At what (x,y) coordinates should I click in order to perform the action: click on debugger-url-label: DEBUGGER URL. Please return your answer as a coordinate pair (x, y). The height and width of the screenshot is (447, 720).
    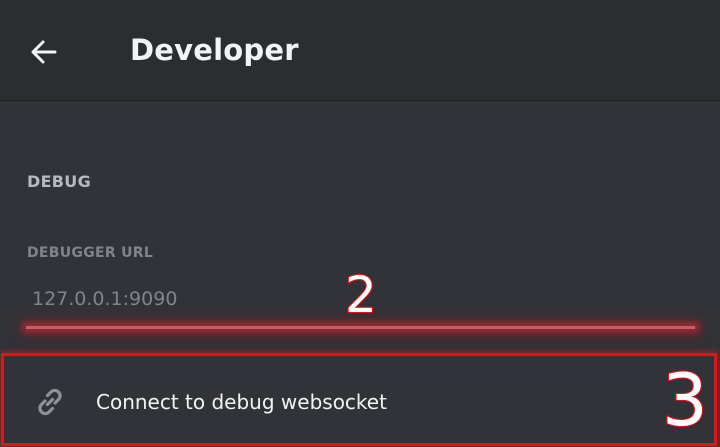
    Looking at the image, I should click on (90, 253).